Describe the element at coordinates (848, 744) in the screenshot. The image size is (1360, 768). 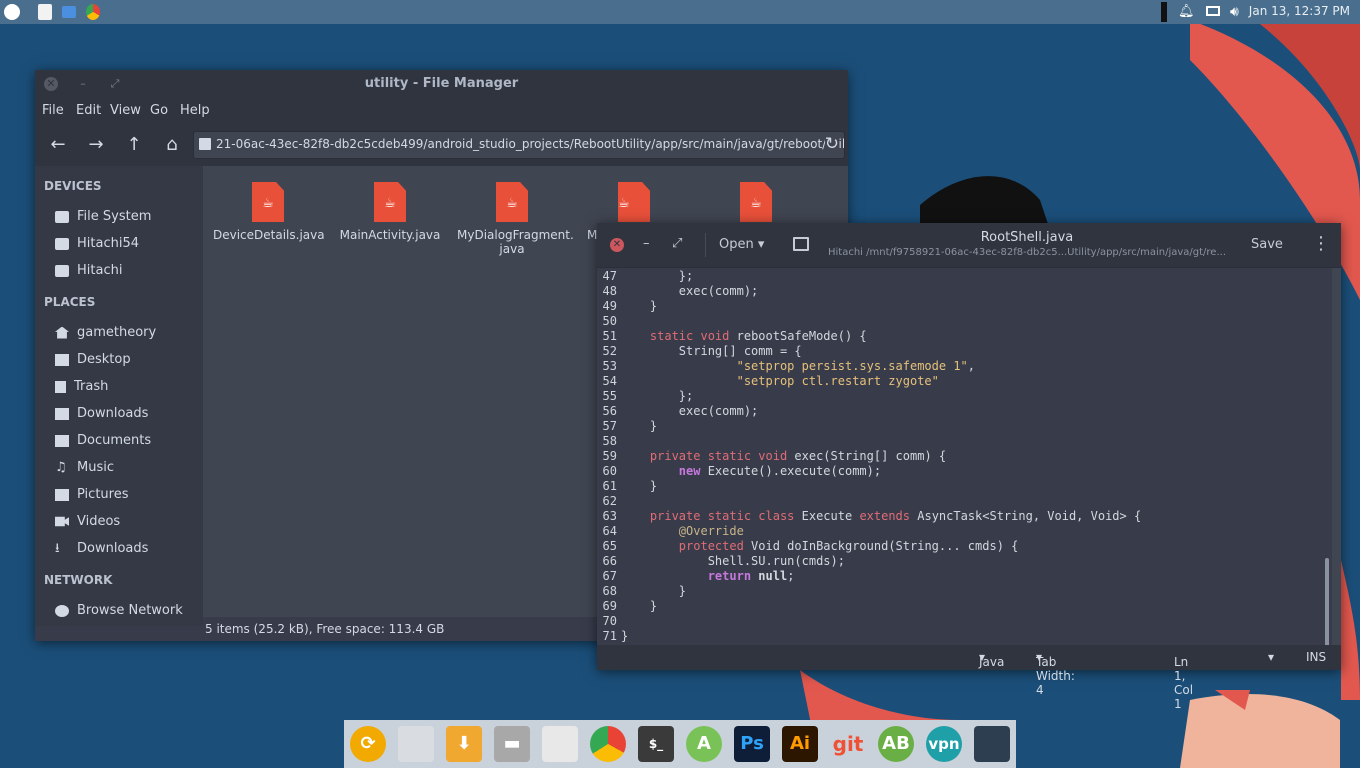
I see `git-icon: git` at that location.